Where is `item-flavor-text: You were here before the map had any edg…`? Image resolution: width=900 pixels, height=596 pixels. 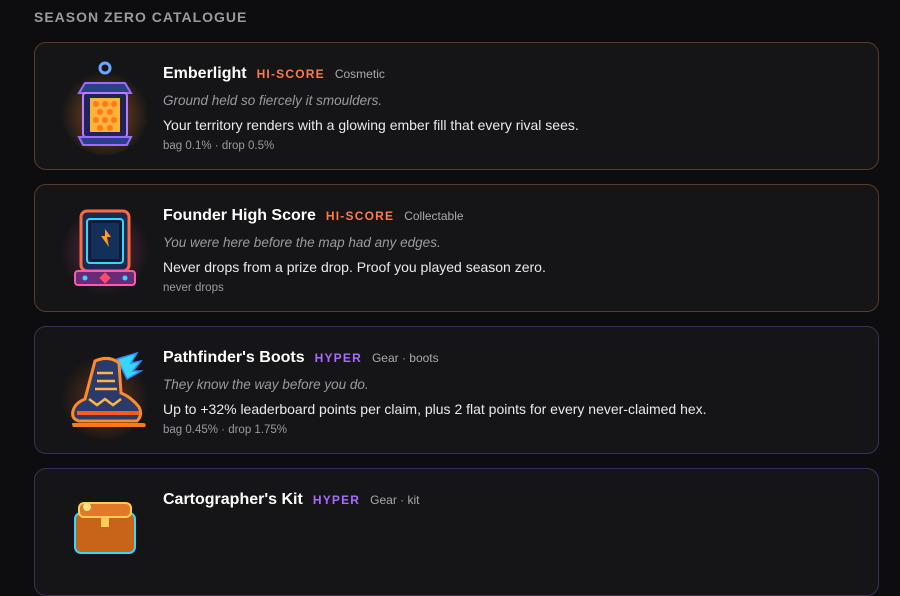 item-flavor-text: You were here before the map had any edg… is located at coordinates (302, 242).